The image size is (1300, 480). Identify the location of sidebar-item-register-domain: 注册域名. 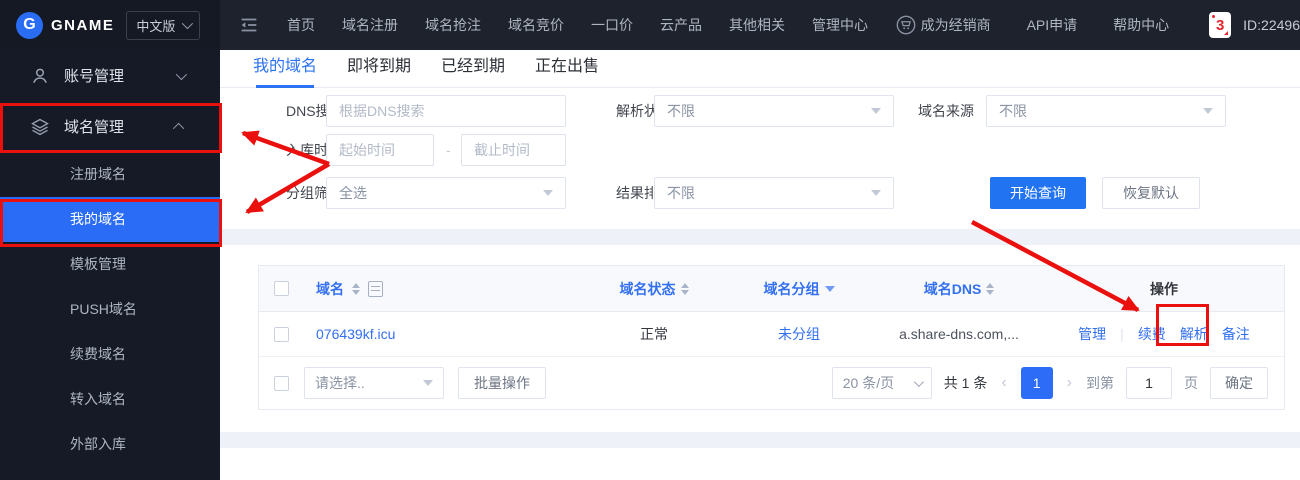
(110, 174).